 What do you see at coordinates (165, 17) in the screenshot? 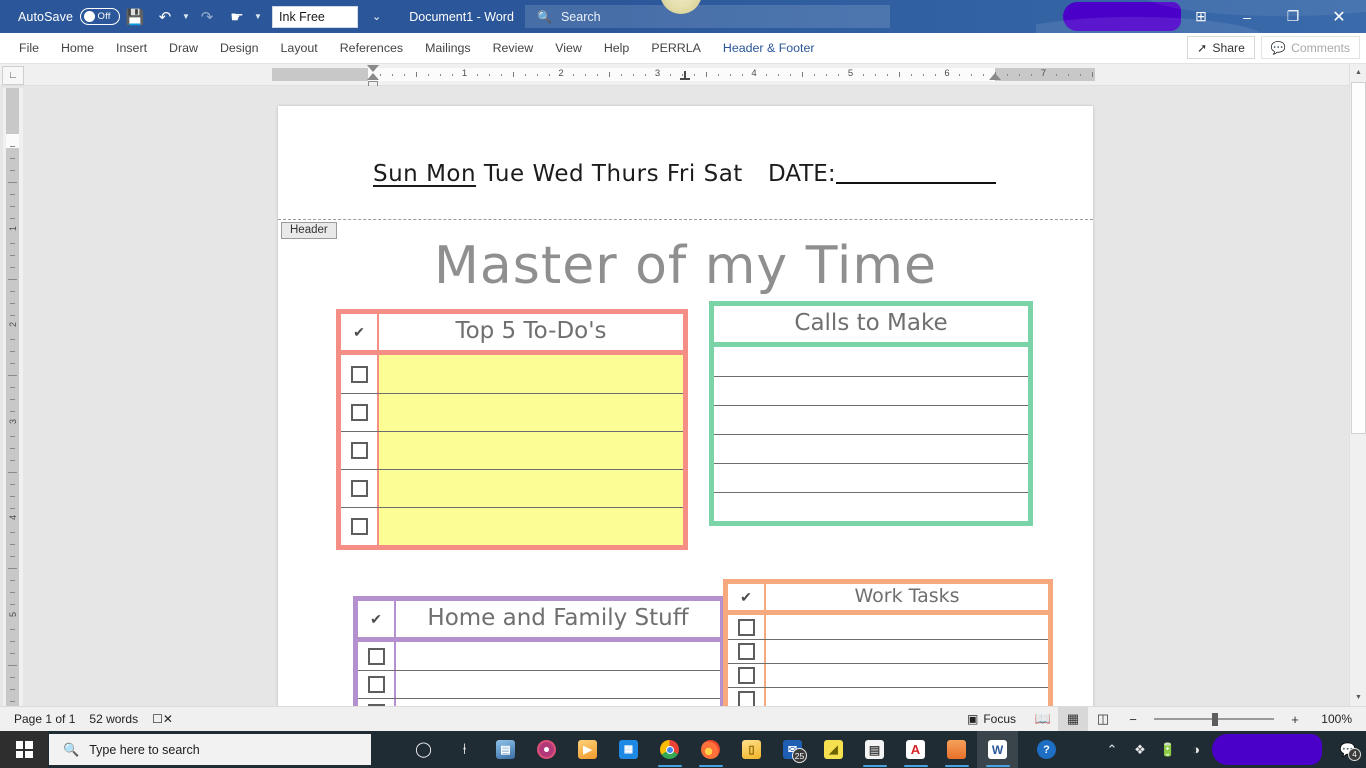
I see `undo-icon: ↶` at bounding box center [165, 17].